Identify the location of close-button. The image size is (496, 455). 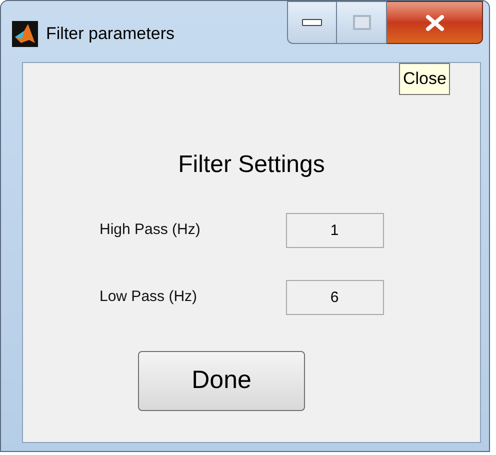
(435, 22).